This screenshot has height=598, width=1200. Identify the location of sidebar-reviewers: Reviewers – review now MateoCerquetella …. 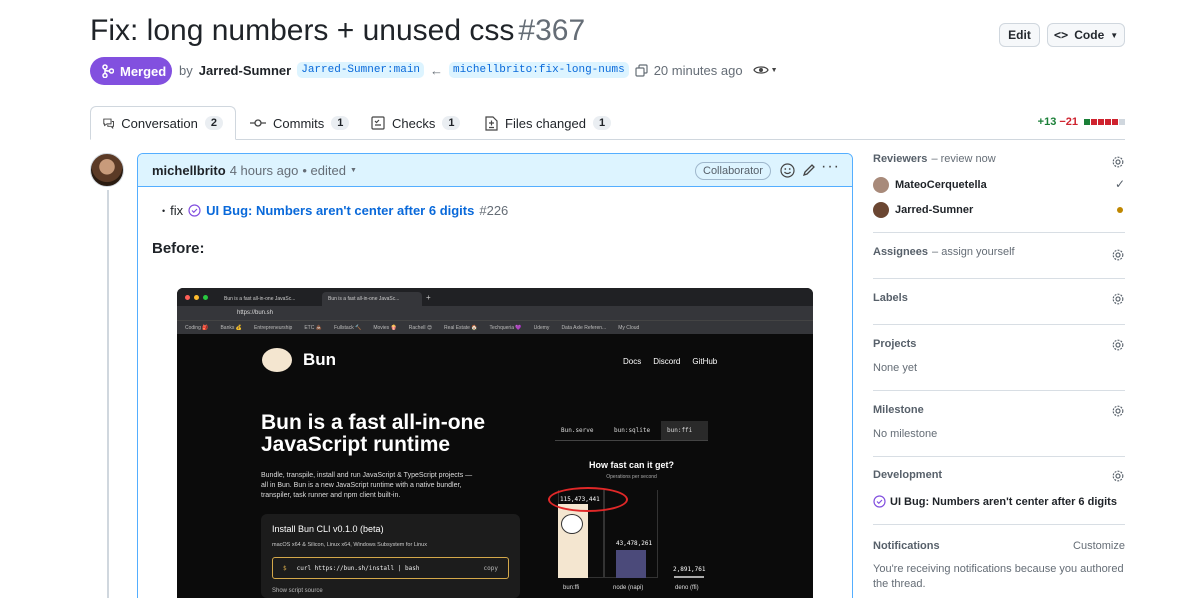
(999, 193).